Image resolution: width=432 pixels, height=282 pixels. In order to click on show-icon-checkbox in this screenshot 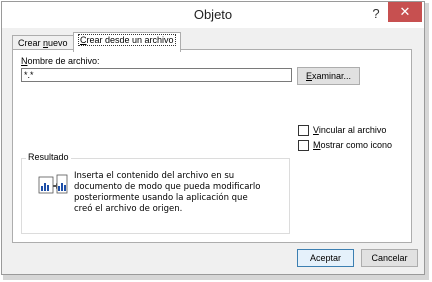, I will do `click(303, 145)`.